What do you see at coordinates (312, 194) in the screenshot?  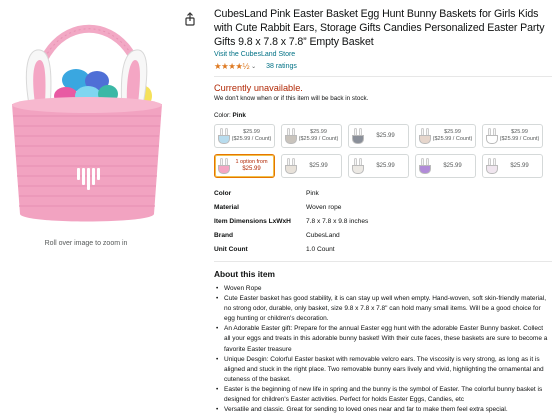 I see `spec-value: Pink` at bounding box center [312, 194].